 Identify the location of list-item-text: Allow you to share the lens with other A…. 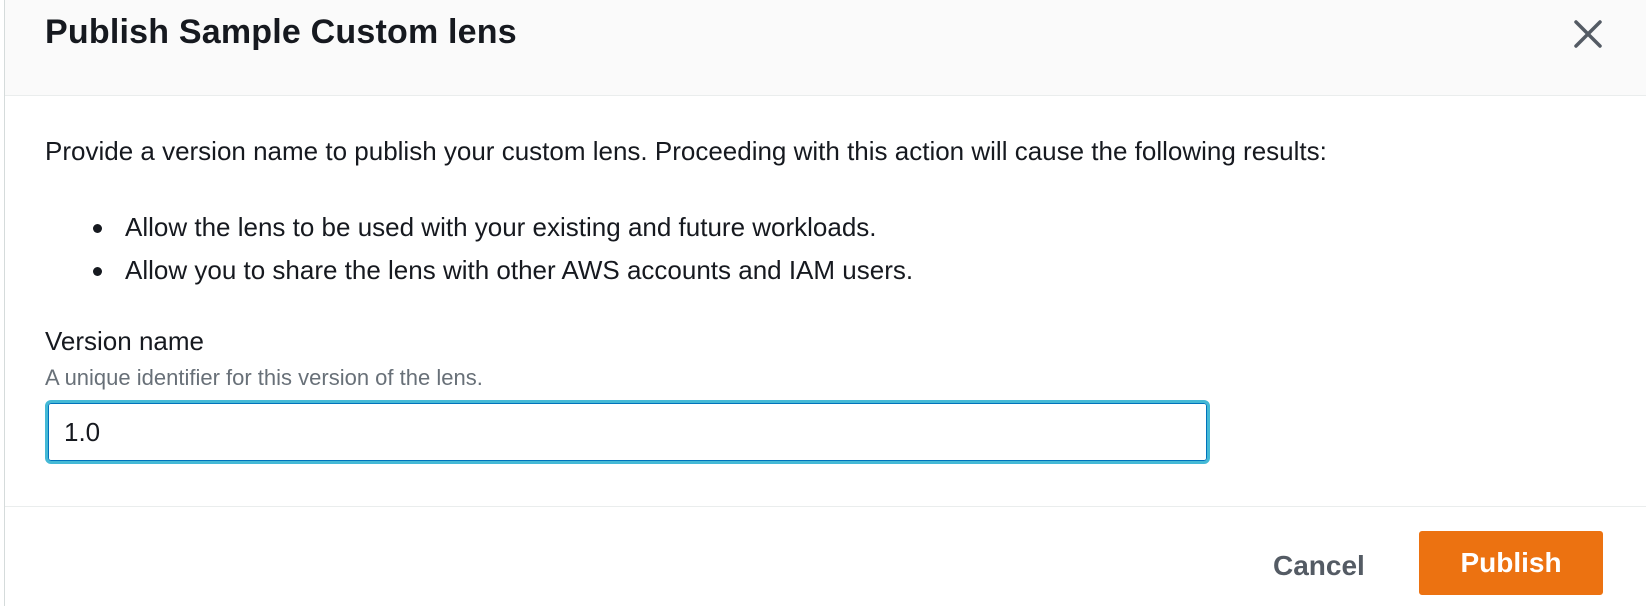
(519, 270).